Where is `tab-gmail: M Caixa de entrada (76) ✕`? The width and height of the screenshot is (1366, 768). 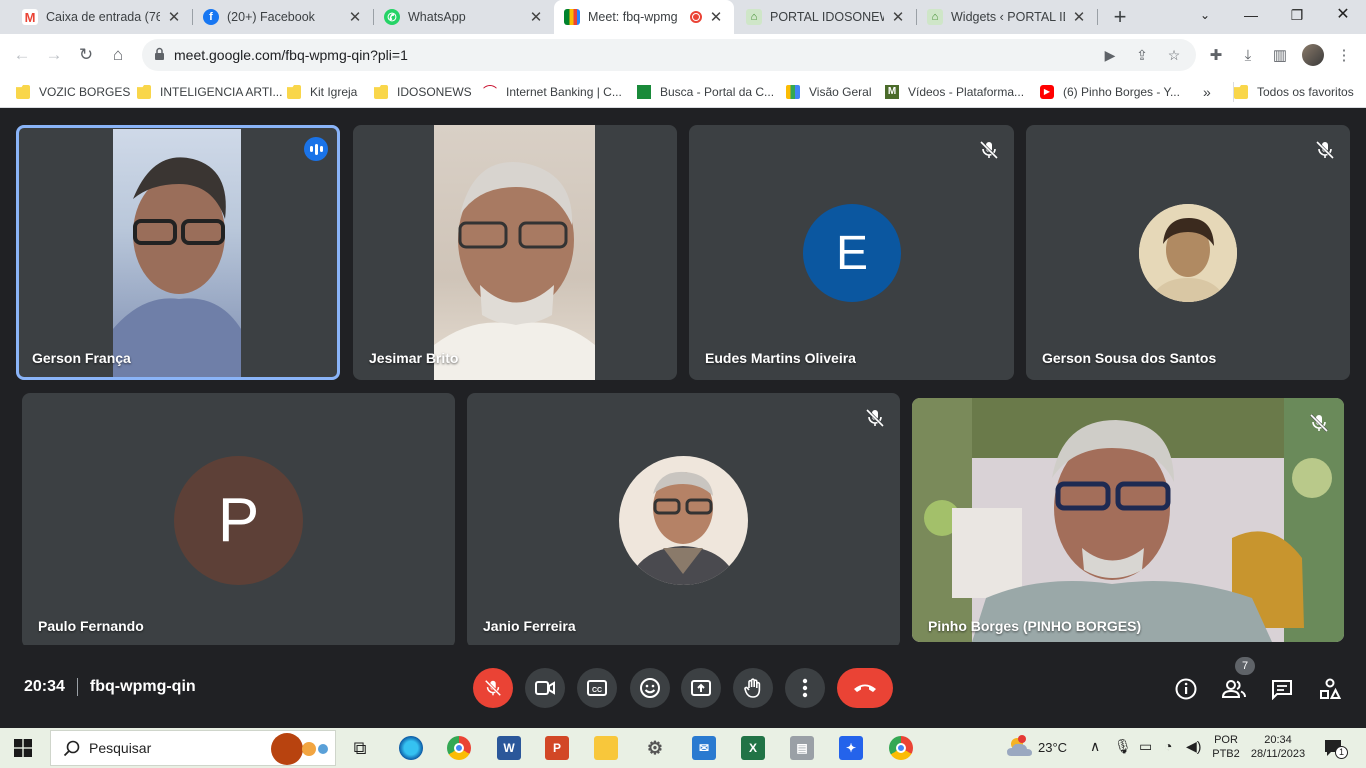
tab-gmail: M Caixa de entrada (76) ✕ is located at coordinates (102, 17).